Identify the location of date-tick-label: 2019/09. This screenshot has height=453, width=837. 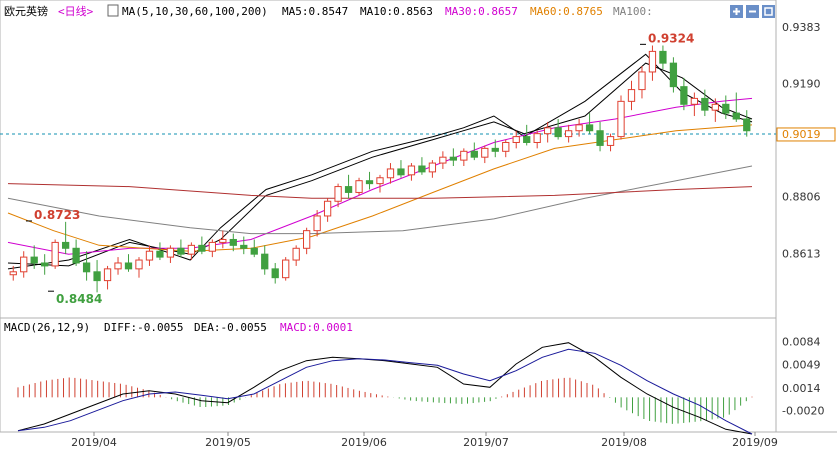
(755, 442).